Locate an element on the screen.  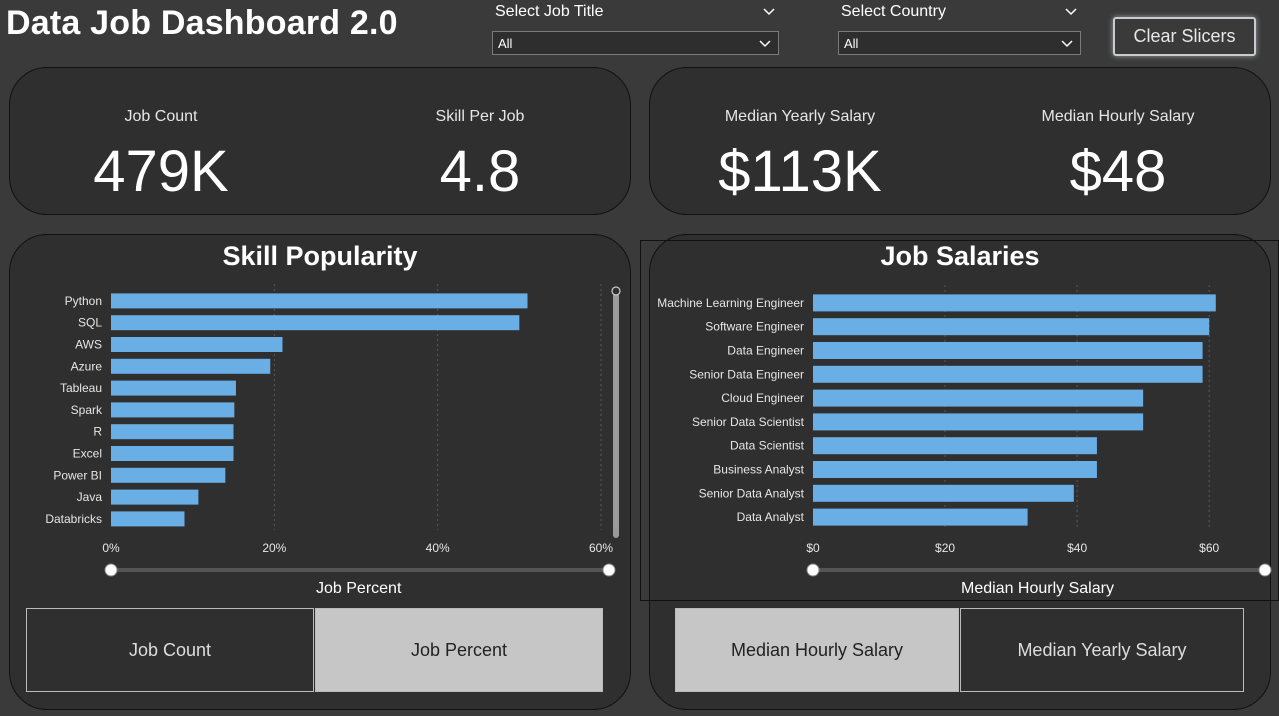
category-label: Spark is located at coordinates (87, 410).